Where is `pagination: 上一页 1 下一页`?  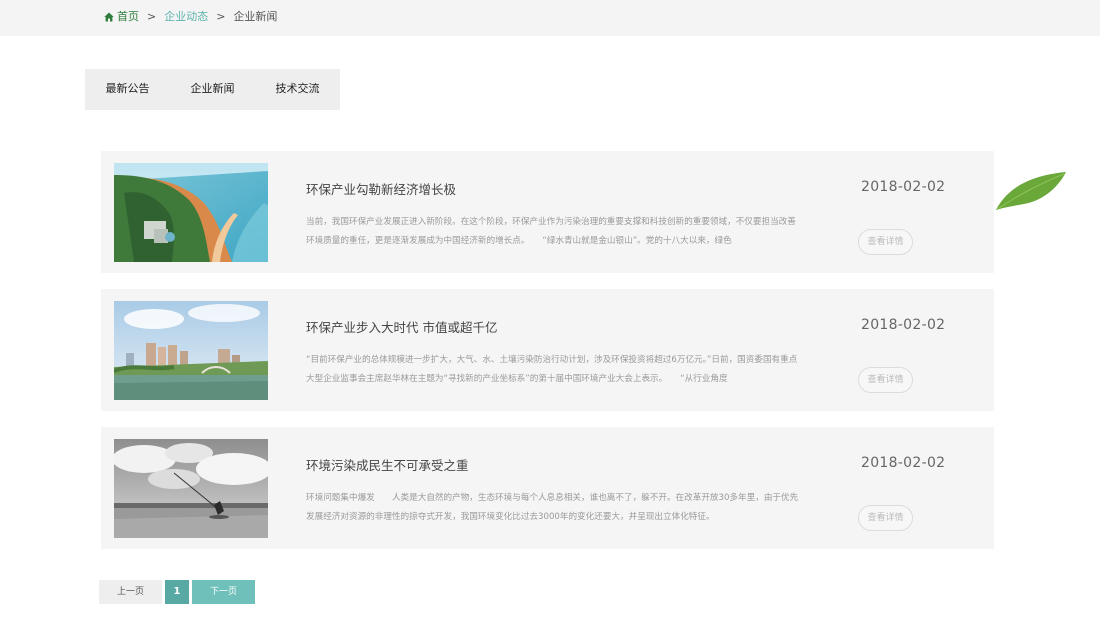
pagination: 上一页 1 下一页 is located at coordinates (177, 592).